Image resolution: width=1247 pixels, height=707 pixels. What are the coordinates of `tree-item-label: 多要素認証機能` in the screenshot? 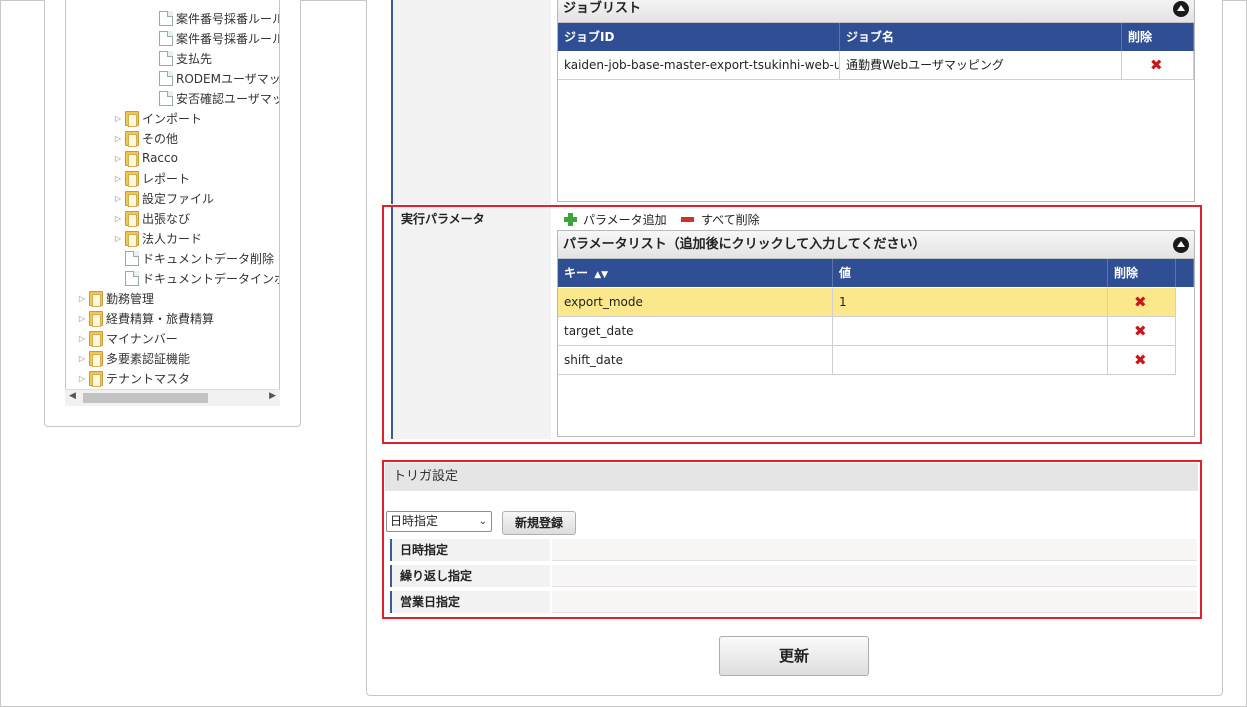 It's located at (148, 358).